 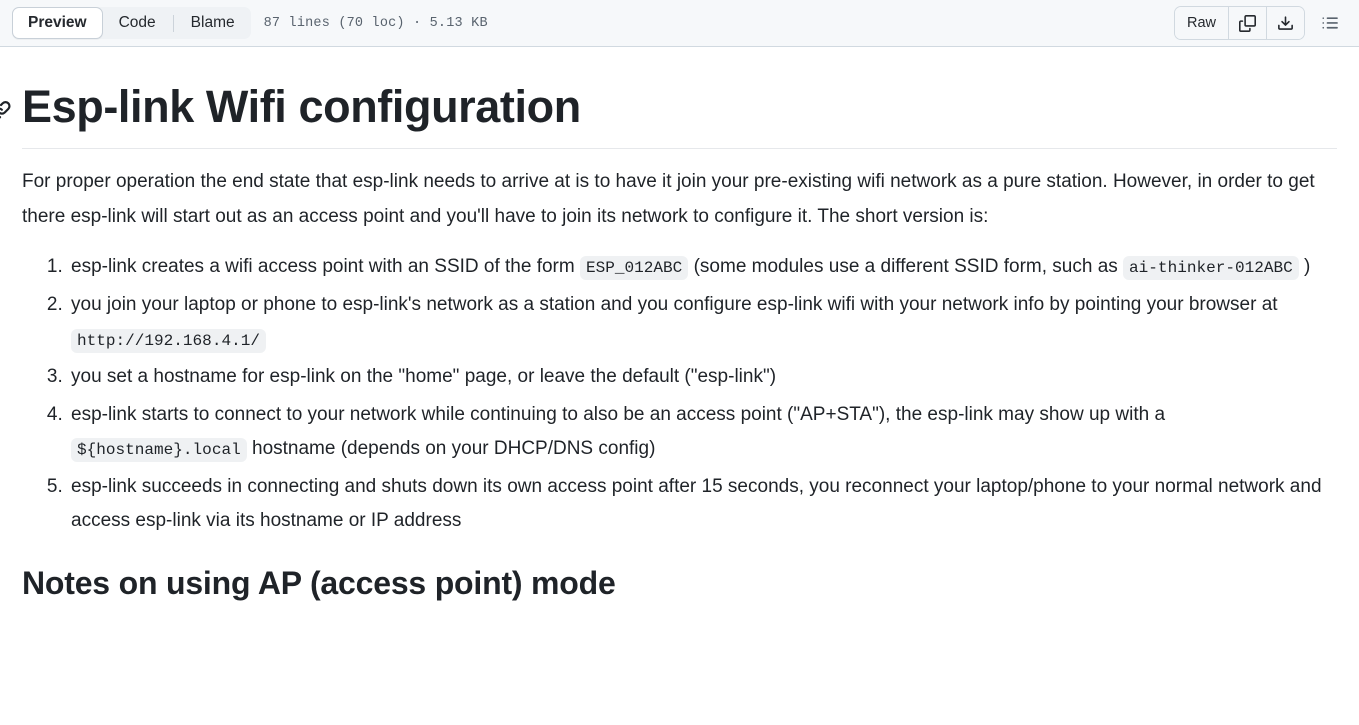 What do you see at coordinates (173, 23) in the screenshot?
I see `tab-divider` at bounding box center [173, 23].